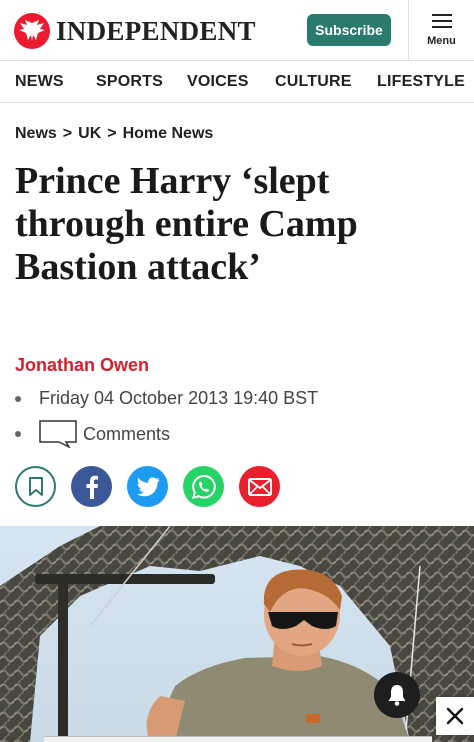  I want to click on ad-banner, so click(238, 739).